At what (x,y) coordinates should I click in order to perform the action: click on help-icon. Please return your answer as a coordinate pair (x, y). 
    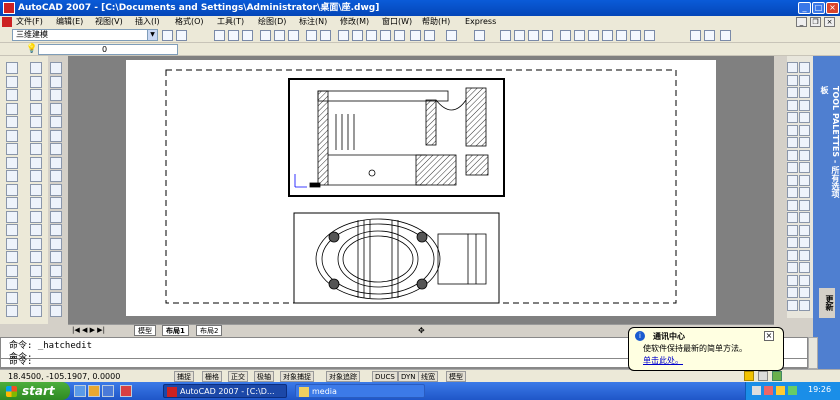
    Looking at the image, I should click on (649, 35).